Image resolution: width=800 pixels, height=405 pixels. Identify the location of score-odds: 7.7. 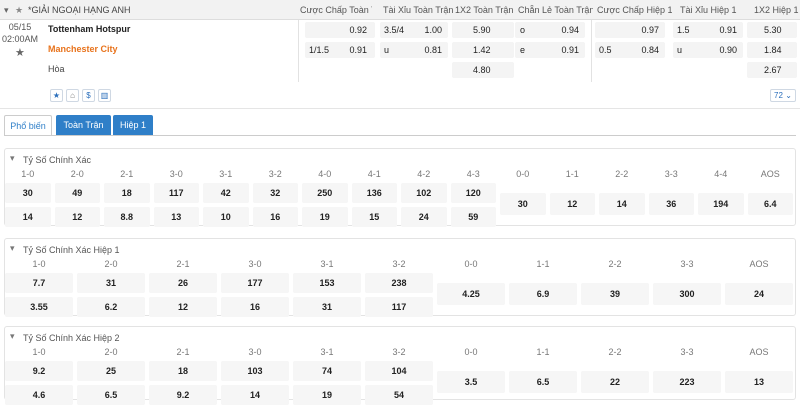
(39, 283).